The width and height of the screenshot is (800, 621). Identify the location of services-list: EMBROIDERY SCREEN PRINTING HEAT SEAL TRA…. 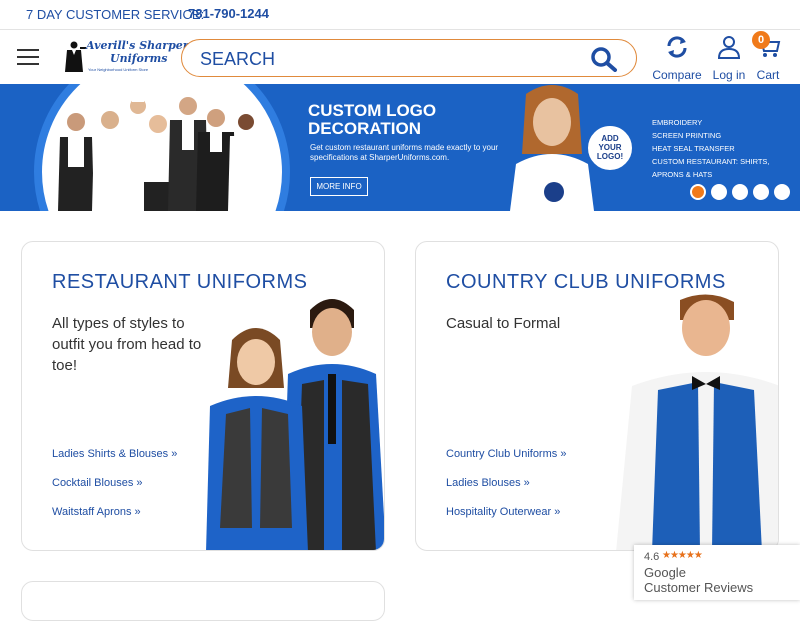
(711, 148).